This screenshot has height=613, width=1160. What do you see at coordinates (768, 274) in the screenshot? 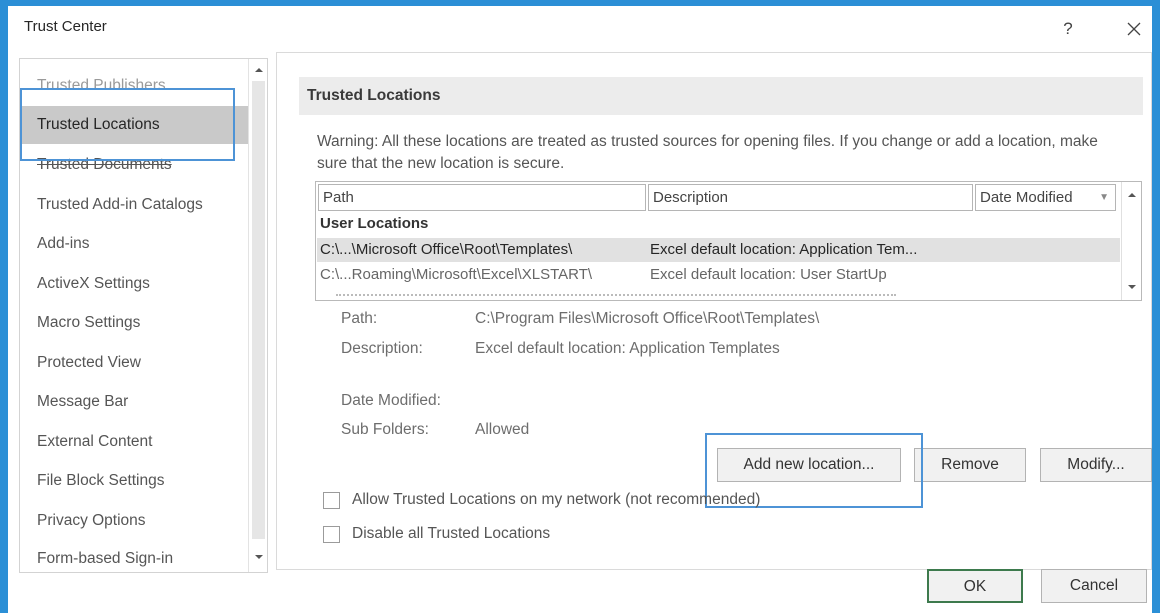
I see `cell-description: Excel default location: User StartUp` at bounding box center [768, 274].